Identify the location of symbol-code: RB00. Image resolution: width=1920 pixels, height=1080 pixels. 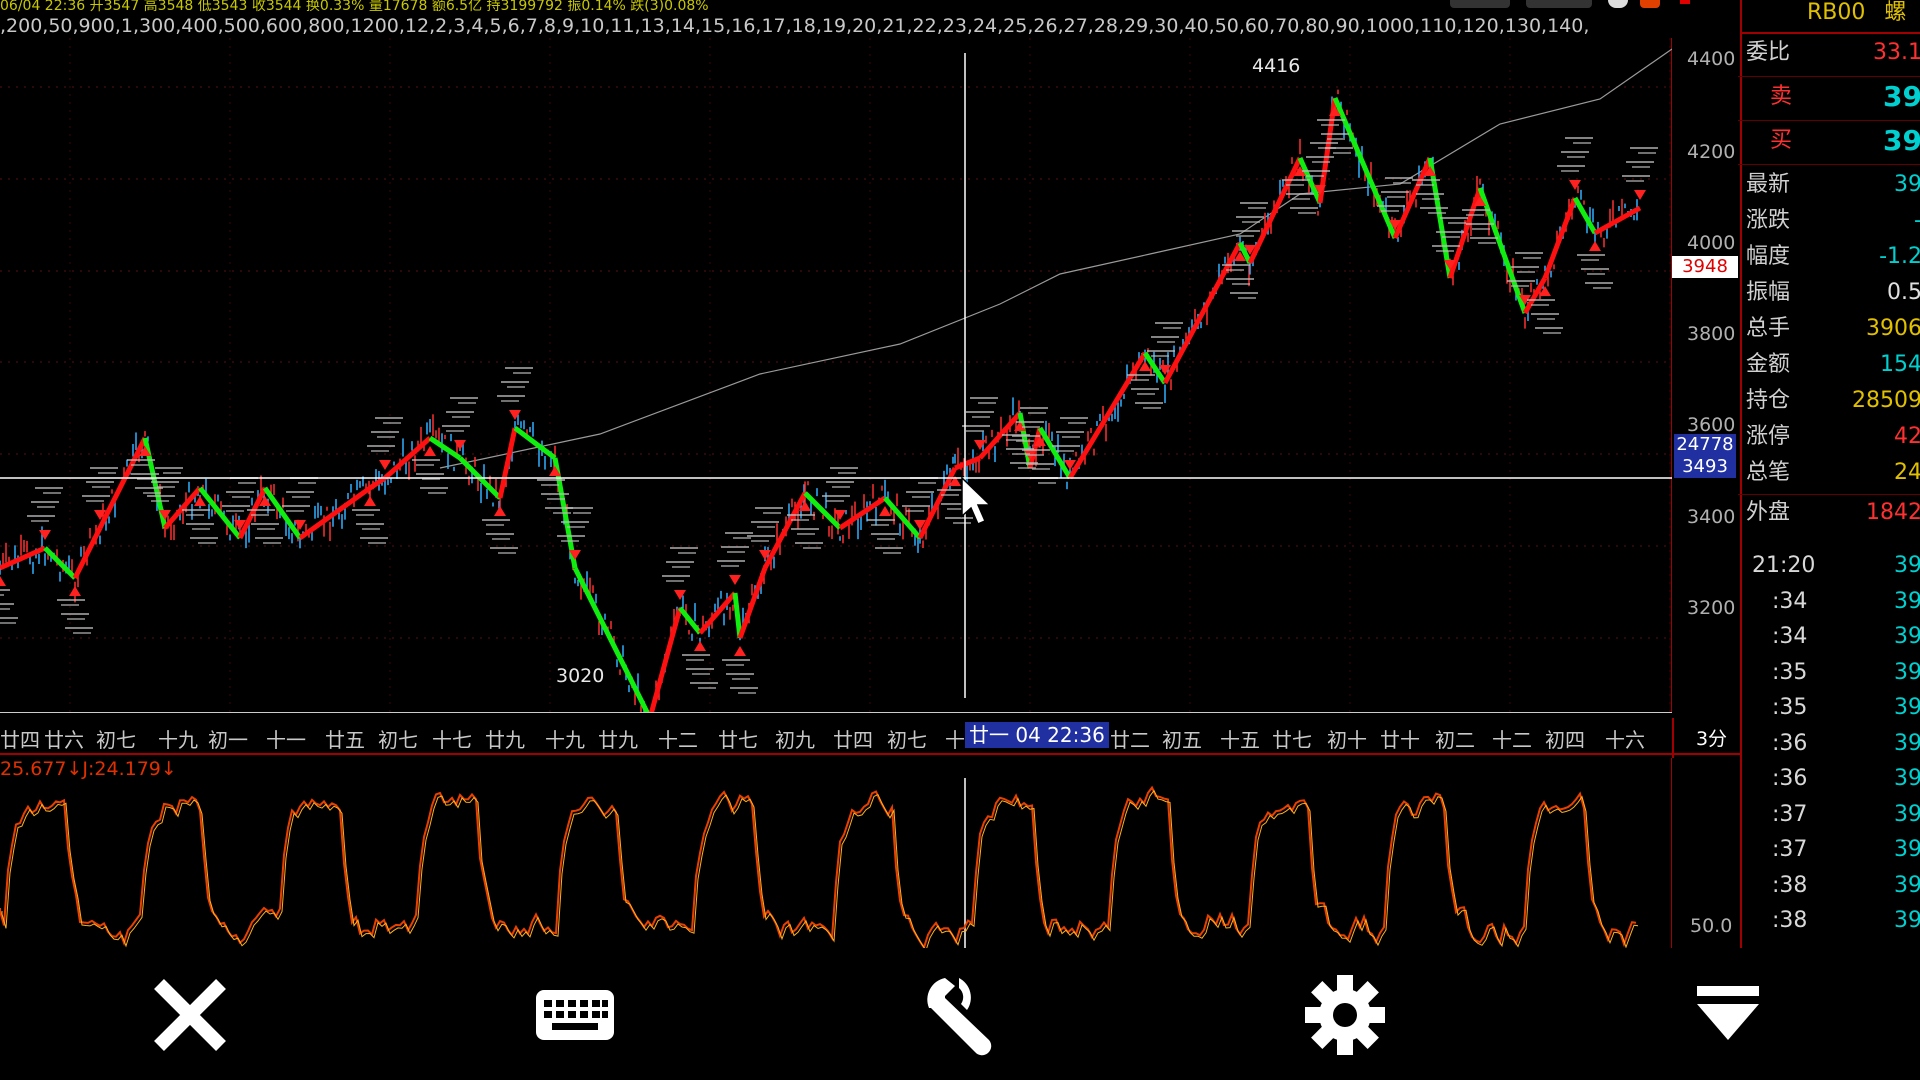
(1836, 12).